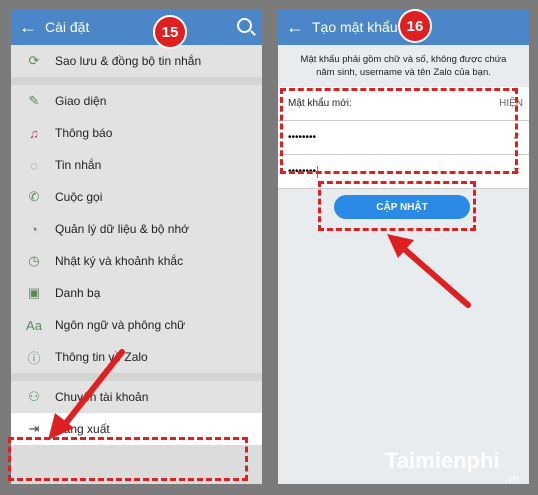 The height and width of the screenshot is (495, 538). I want to click on arrow-to-logout, so click(86, 394).